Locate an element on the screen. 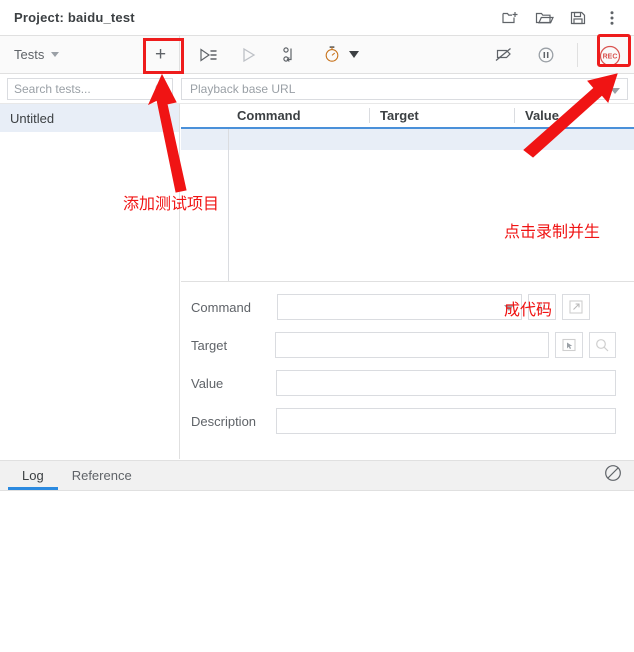  table-row is located at coordinates (407, 139).